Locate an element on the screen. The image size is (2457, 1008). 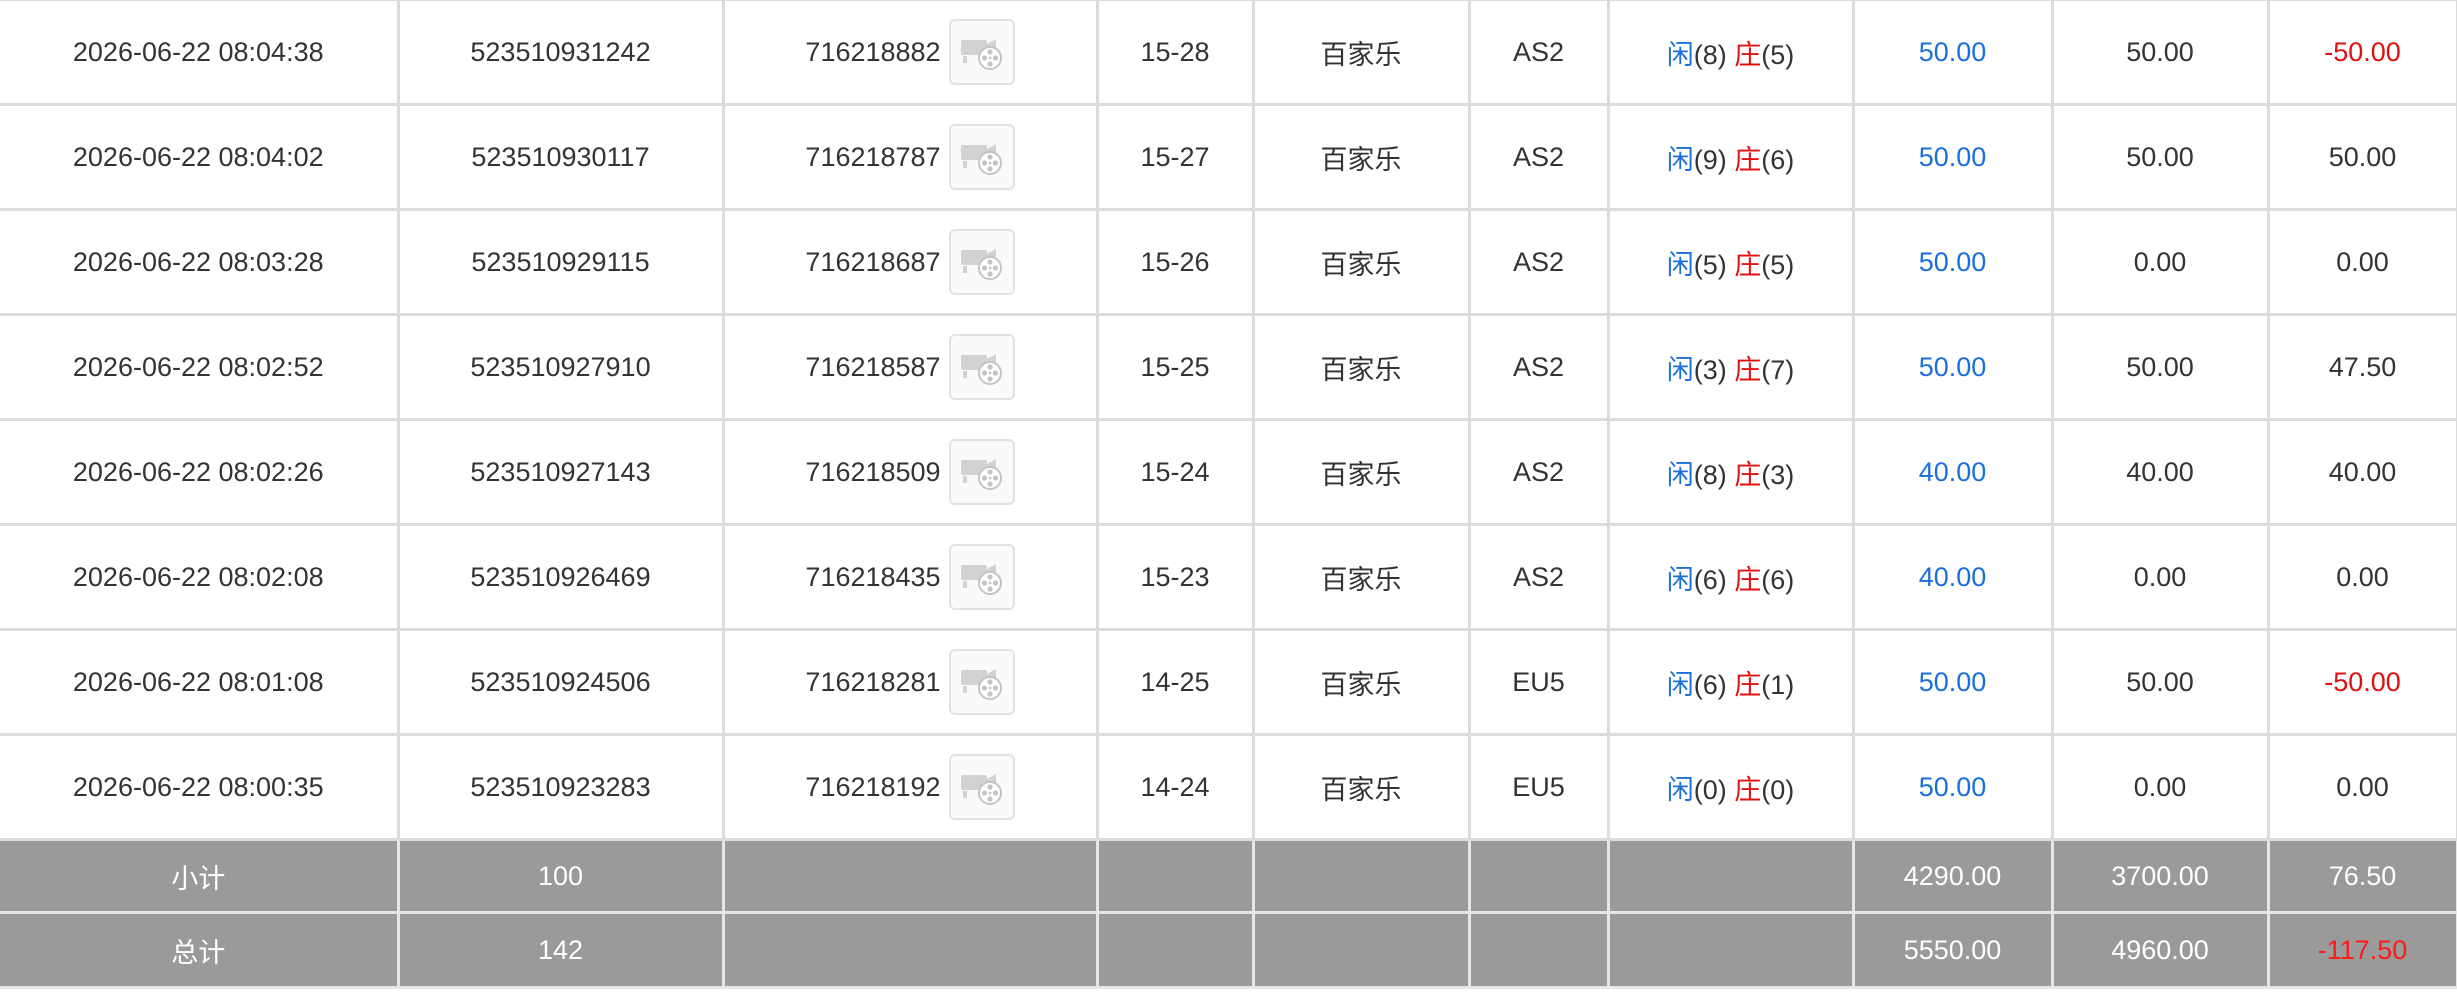
round-number: 716218787 is located at coordinates (873, 156).